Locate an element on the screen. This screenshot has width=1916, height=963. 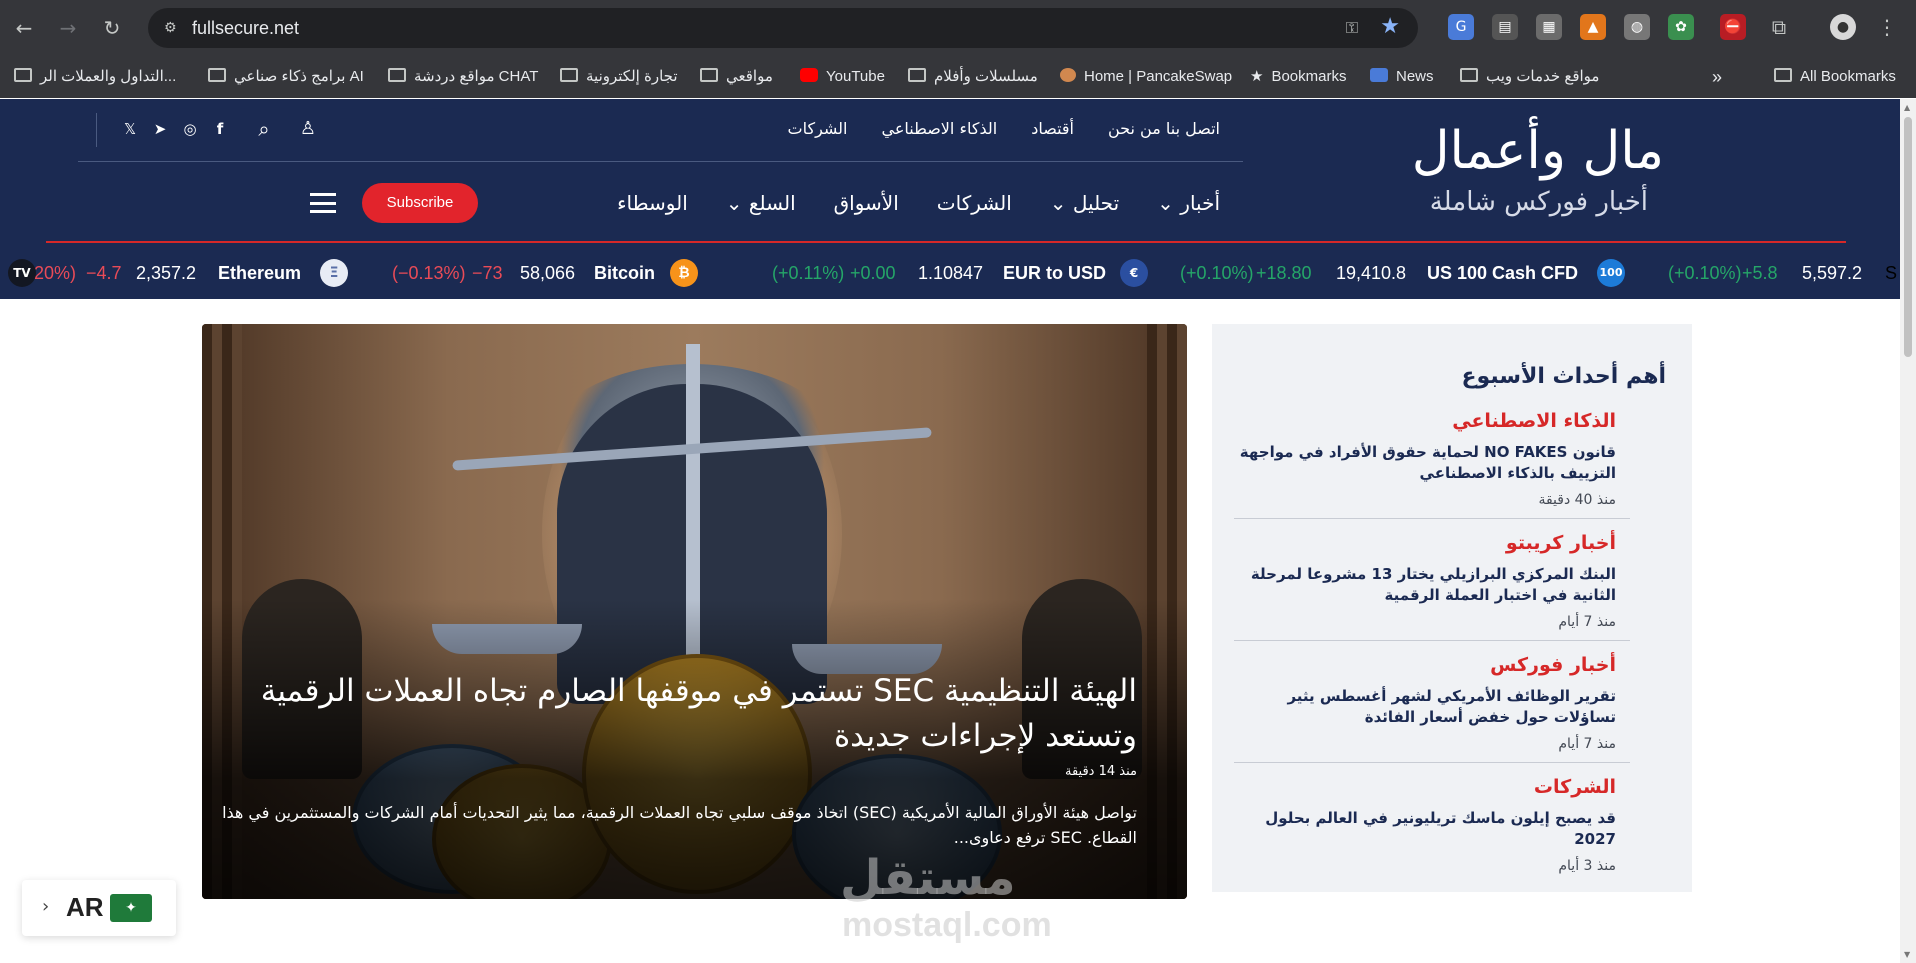
scroll-down-arrow-icon: ▼ is located at coordinates (1907, 954).